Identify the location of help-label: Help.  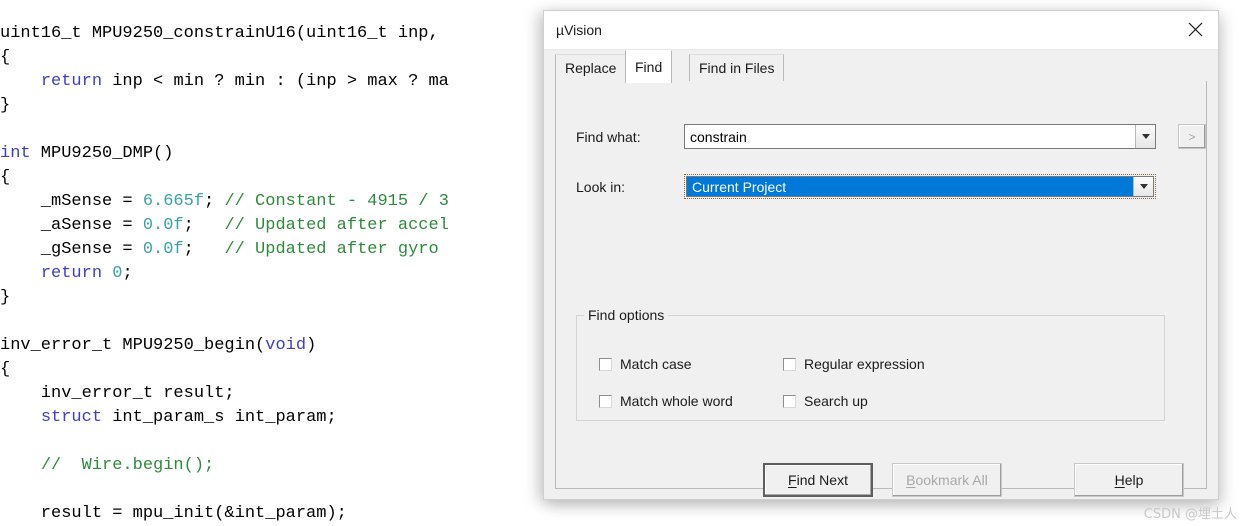
(1129, 480).